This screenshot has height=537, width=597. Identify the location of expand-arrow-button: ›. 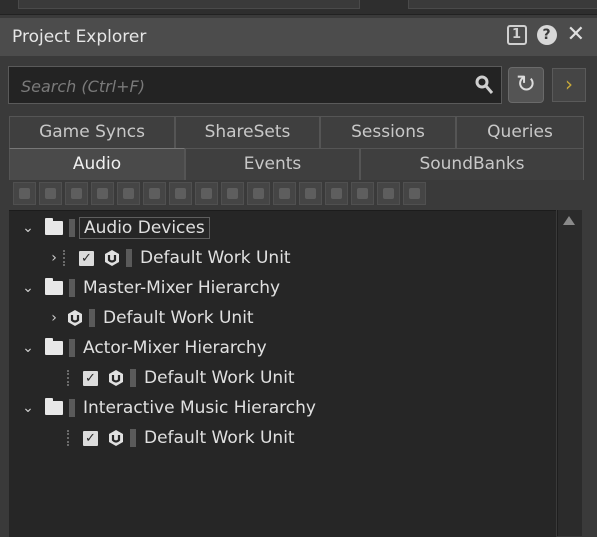
(569, 85).